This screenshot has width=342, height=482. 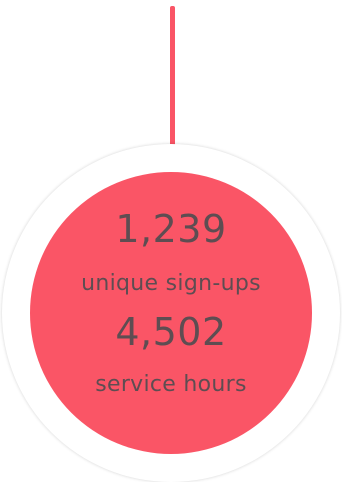 I want to click on service-hours-label: service hours, so click(x=171, y=384).